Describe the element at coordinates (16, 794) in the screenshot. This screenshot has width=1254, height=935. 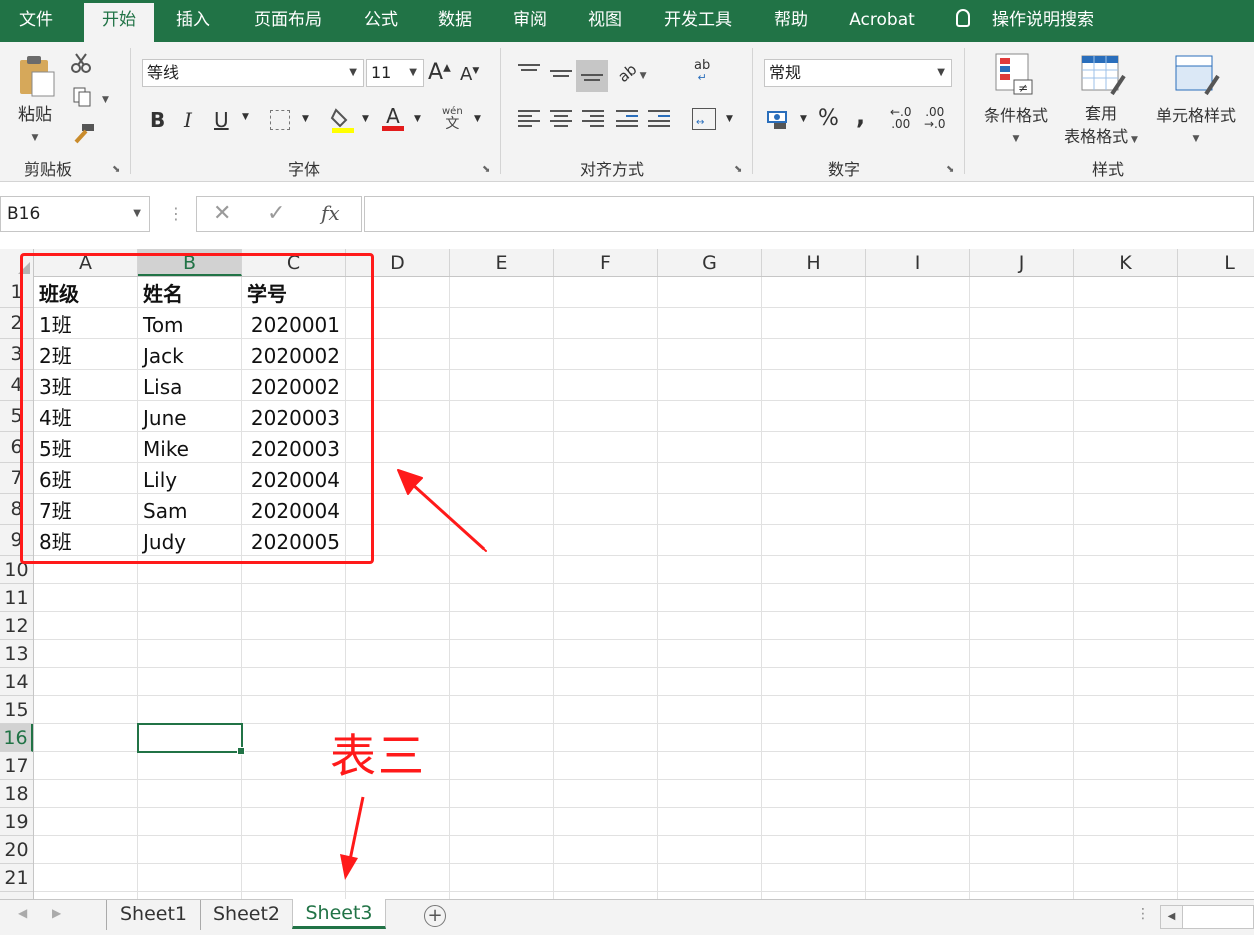
I see `row-header-18: 18` at that location.